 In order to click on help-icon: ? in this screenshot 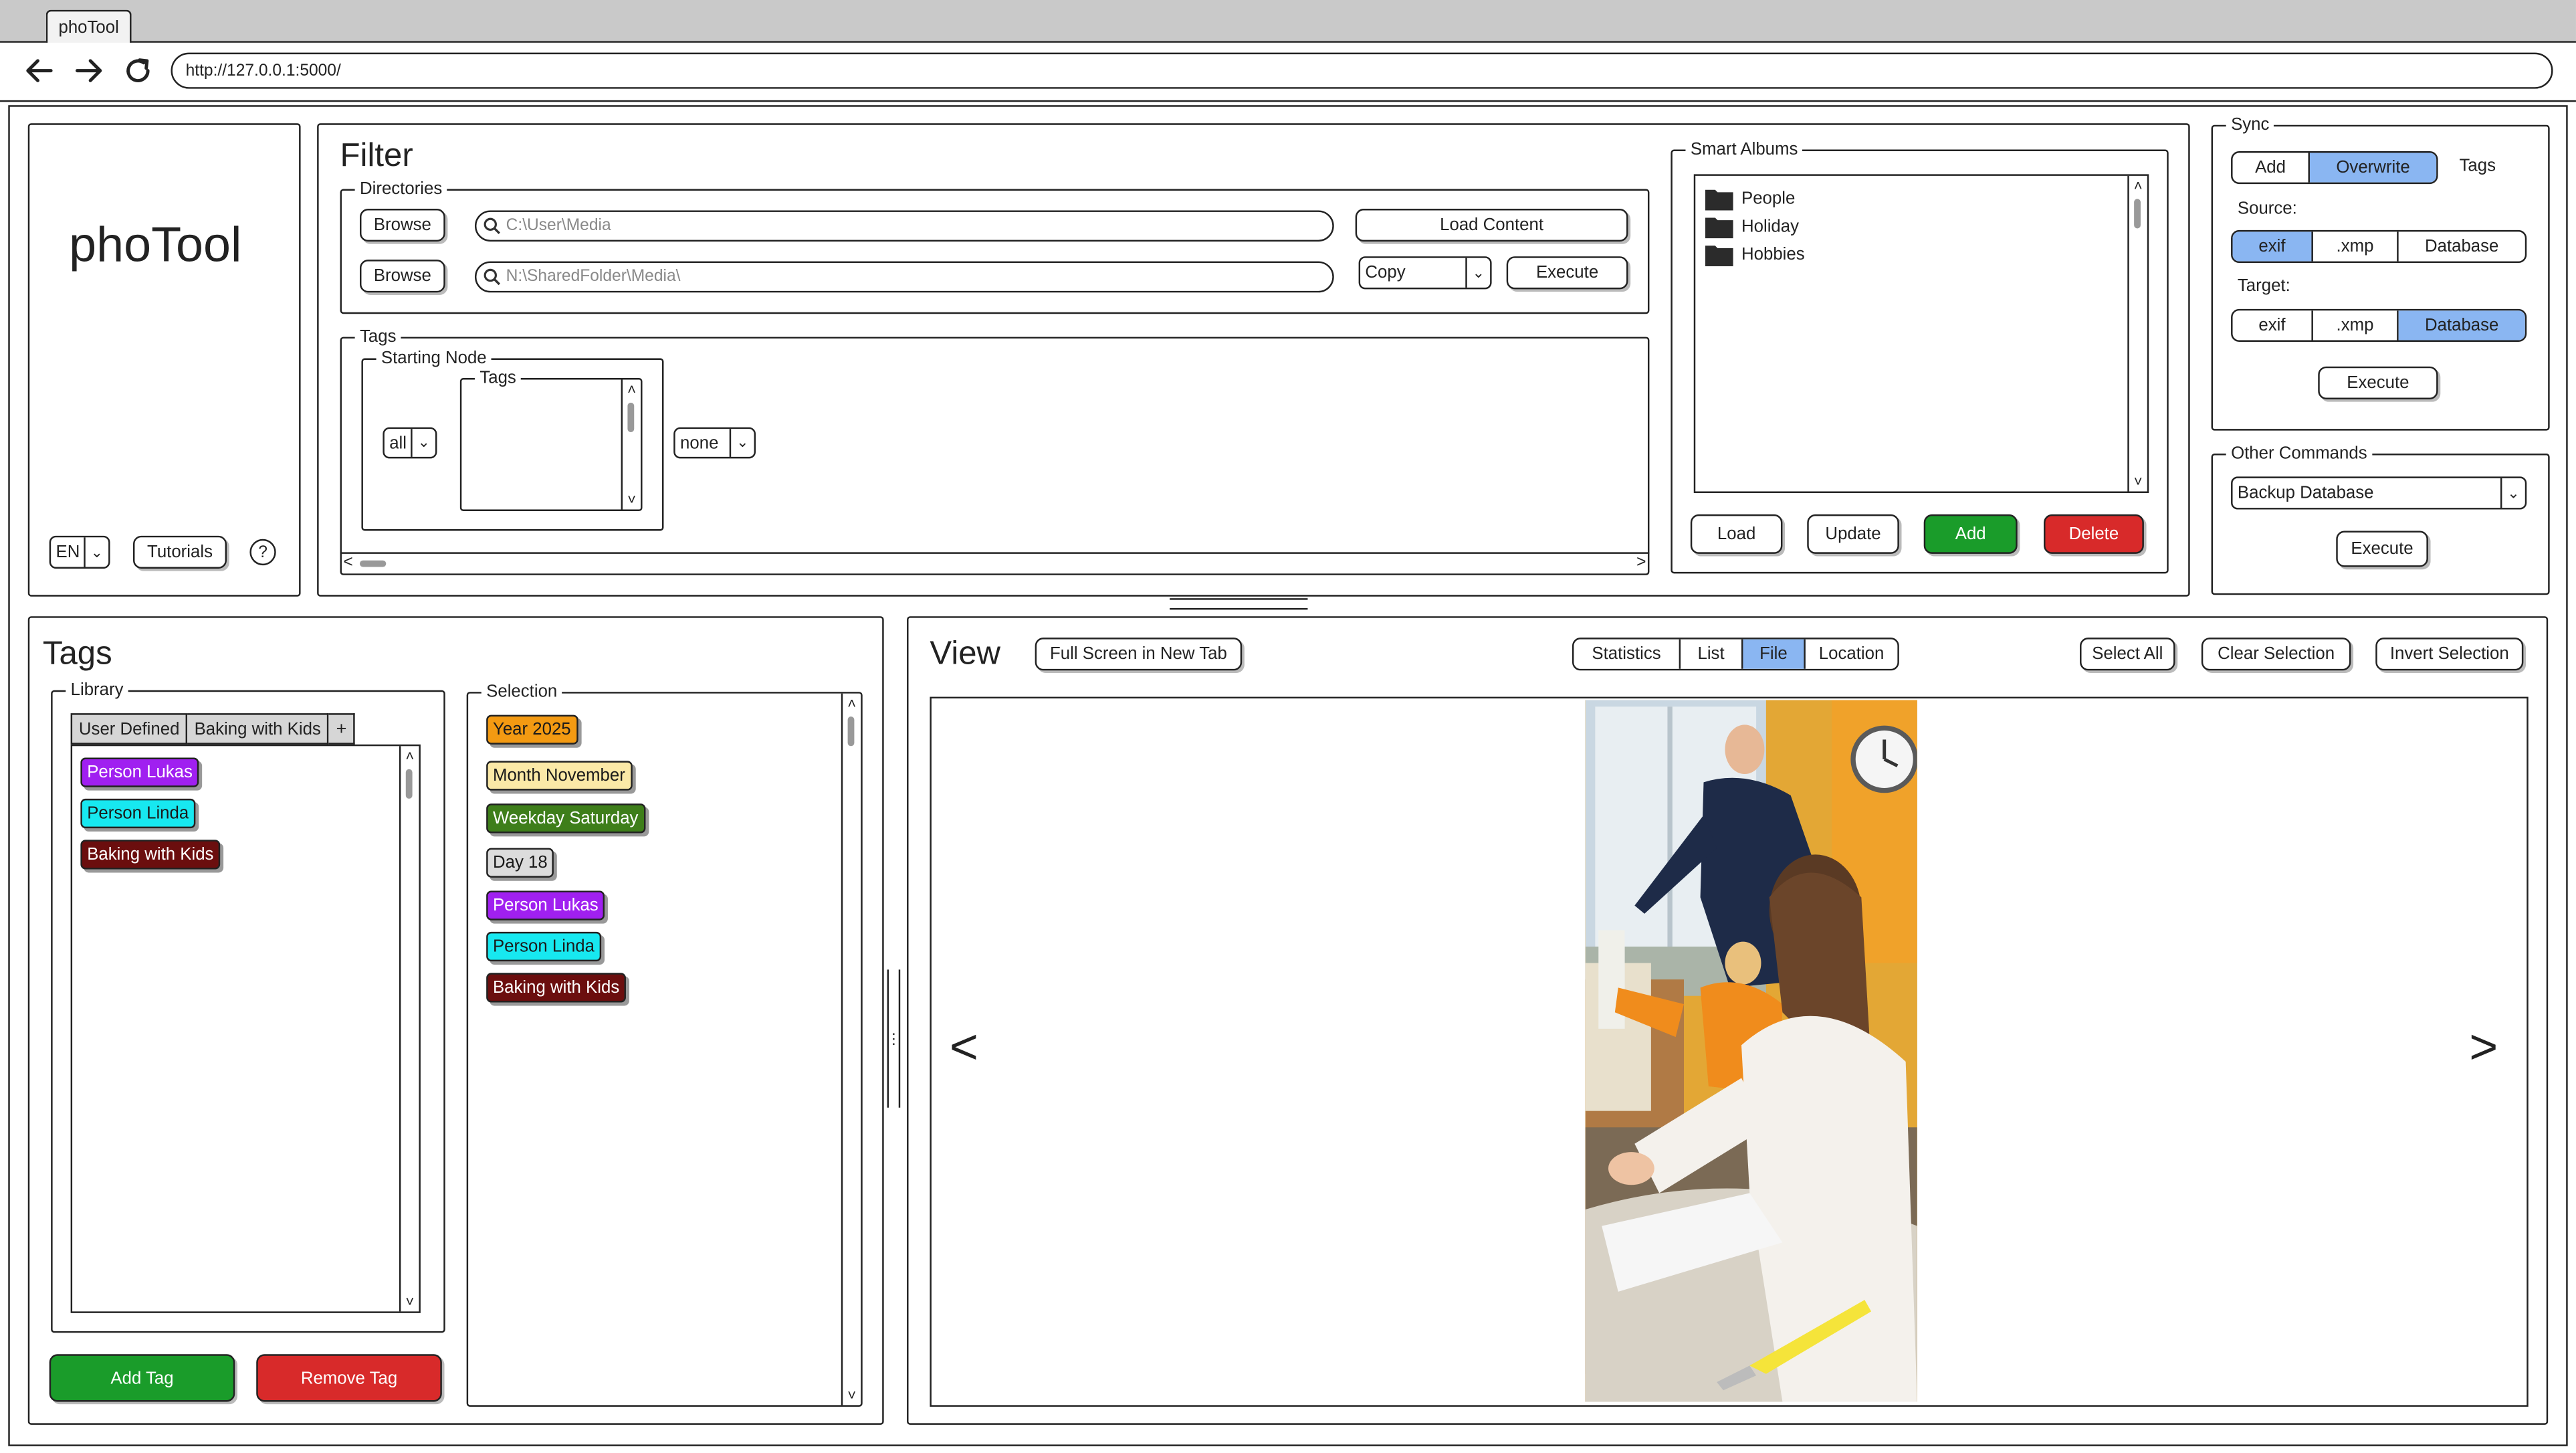, I will do `click(262, 552)`.